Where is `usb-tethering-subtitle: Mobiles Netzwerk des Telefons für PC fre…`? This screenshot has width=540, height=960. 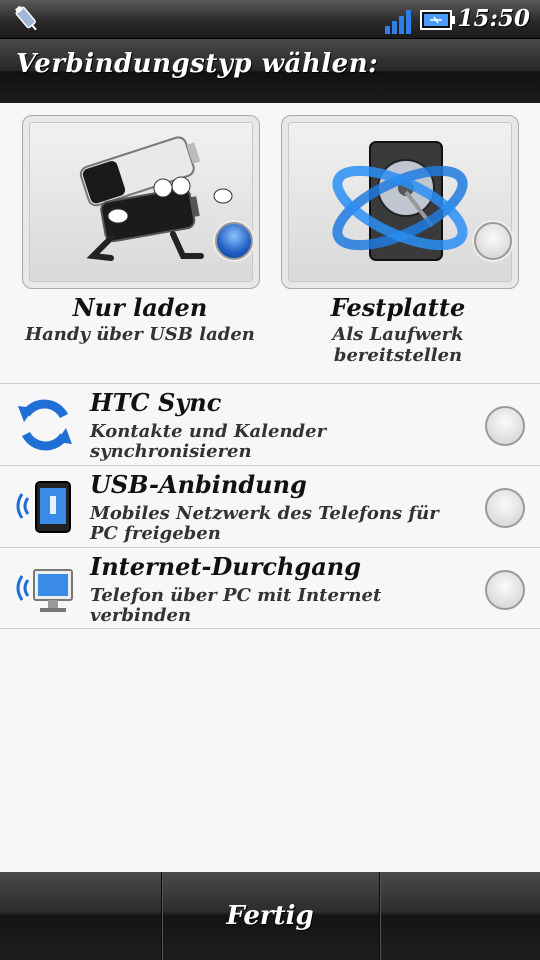 usb-tethering-subtitle: Mobiles Netzwerk des Telefons für PC fre… is located at coordinates (264, 523).